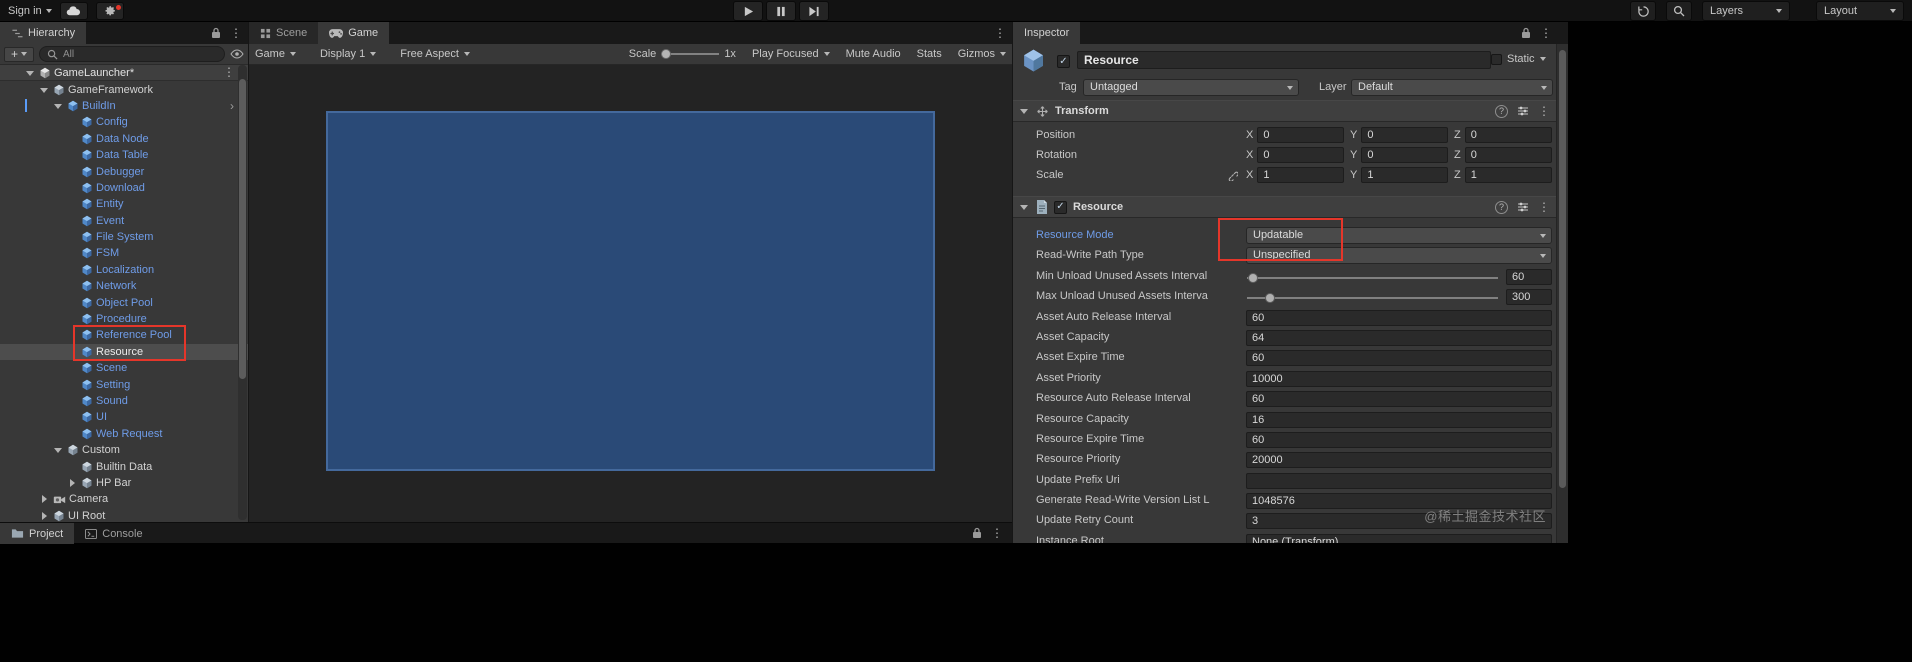 The height and width of the screenshot is (662, 1912). What do you see at coordinates (73, 11) in the screenshot?
I see `cloud-button` at bounding box center [73, 11].